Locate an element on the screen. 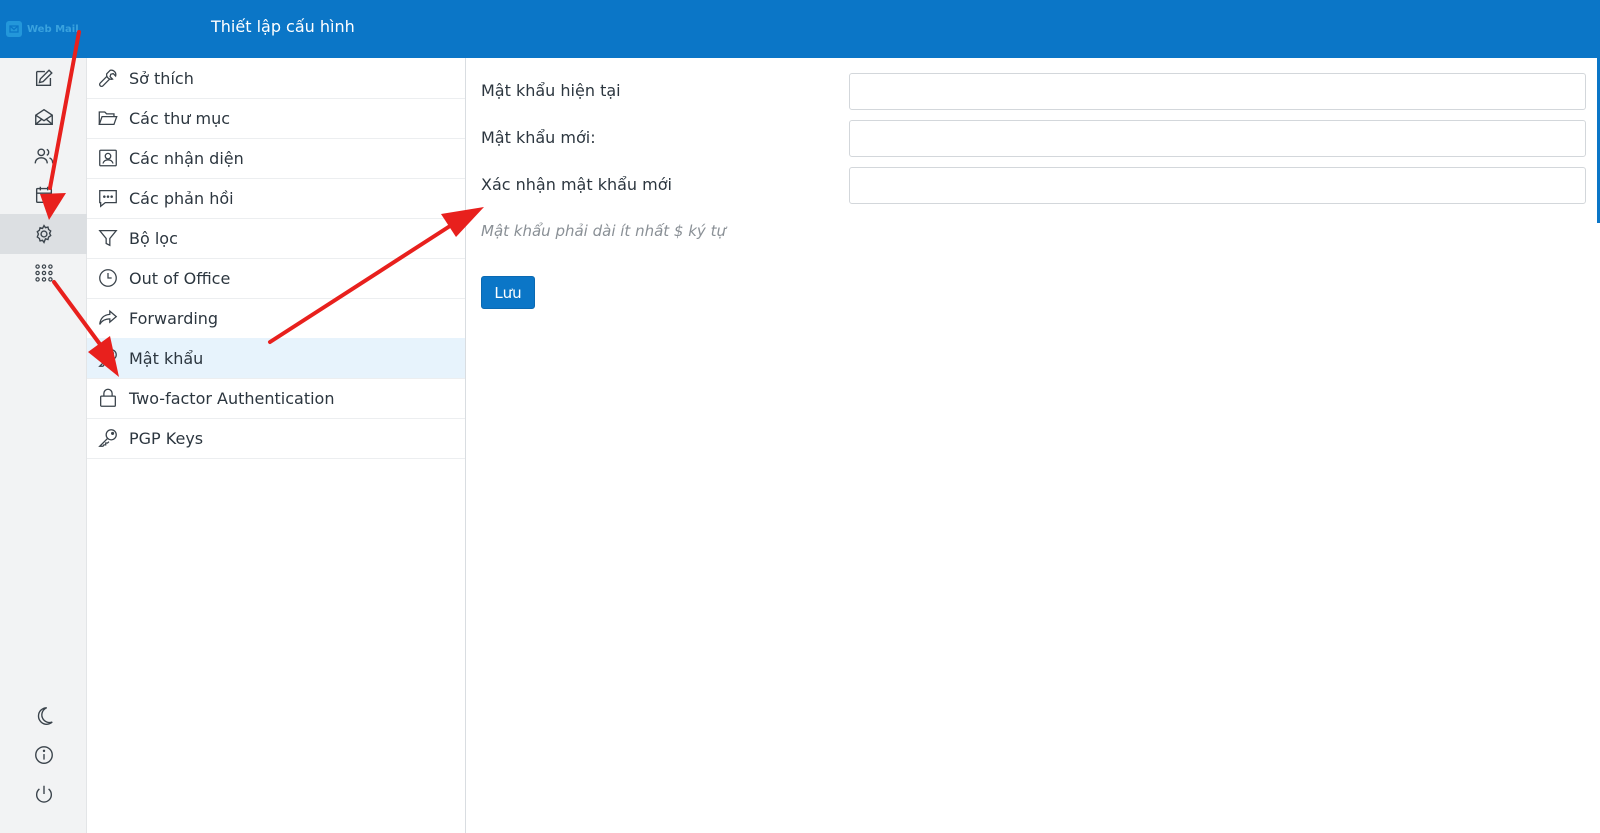 The height and width of the screenshot is (833, 1600). compose-icon is located at coordinates (44, 78).